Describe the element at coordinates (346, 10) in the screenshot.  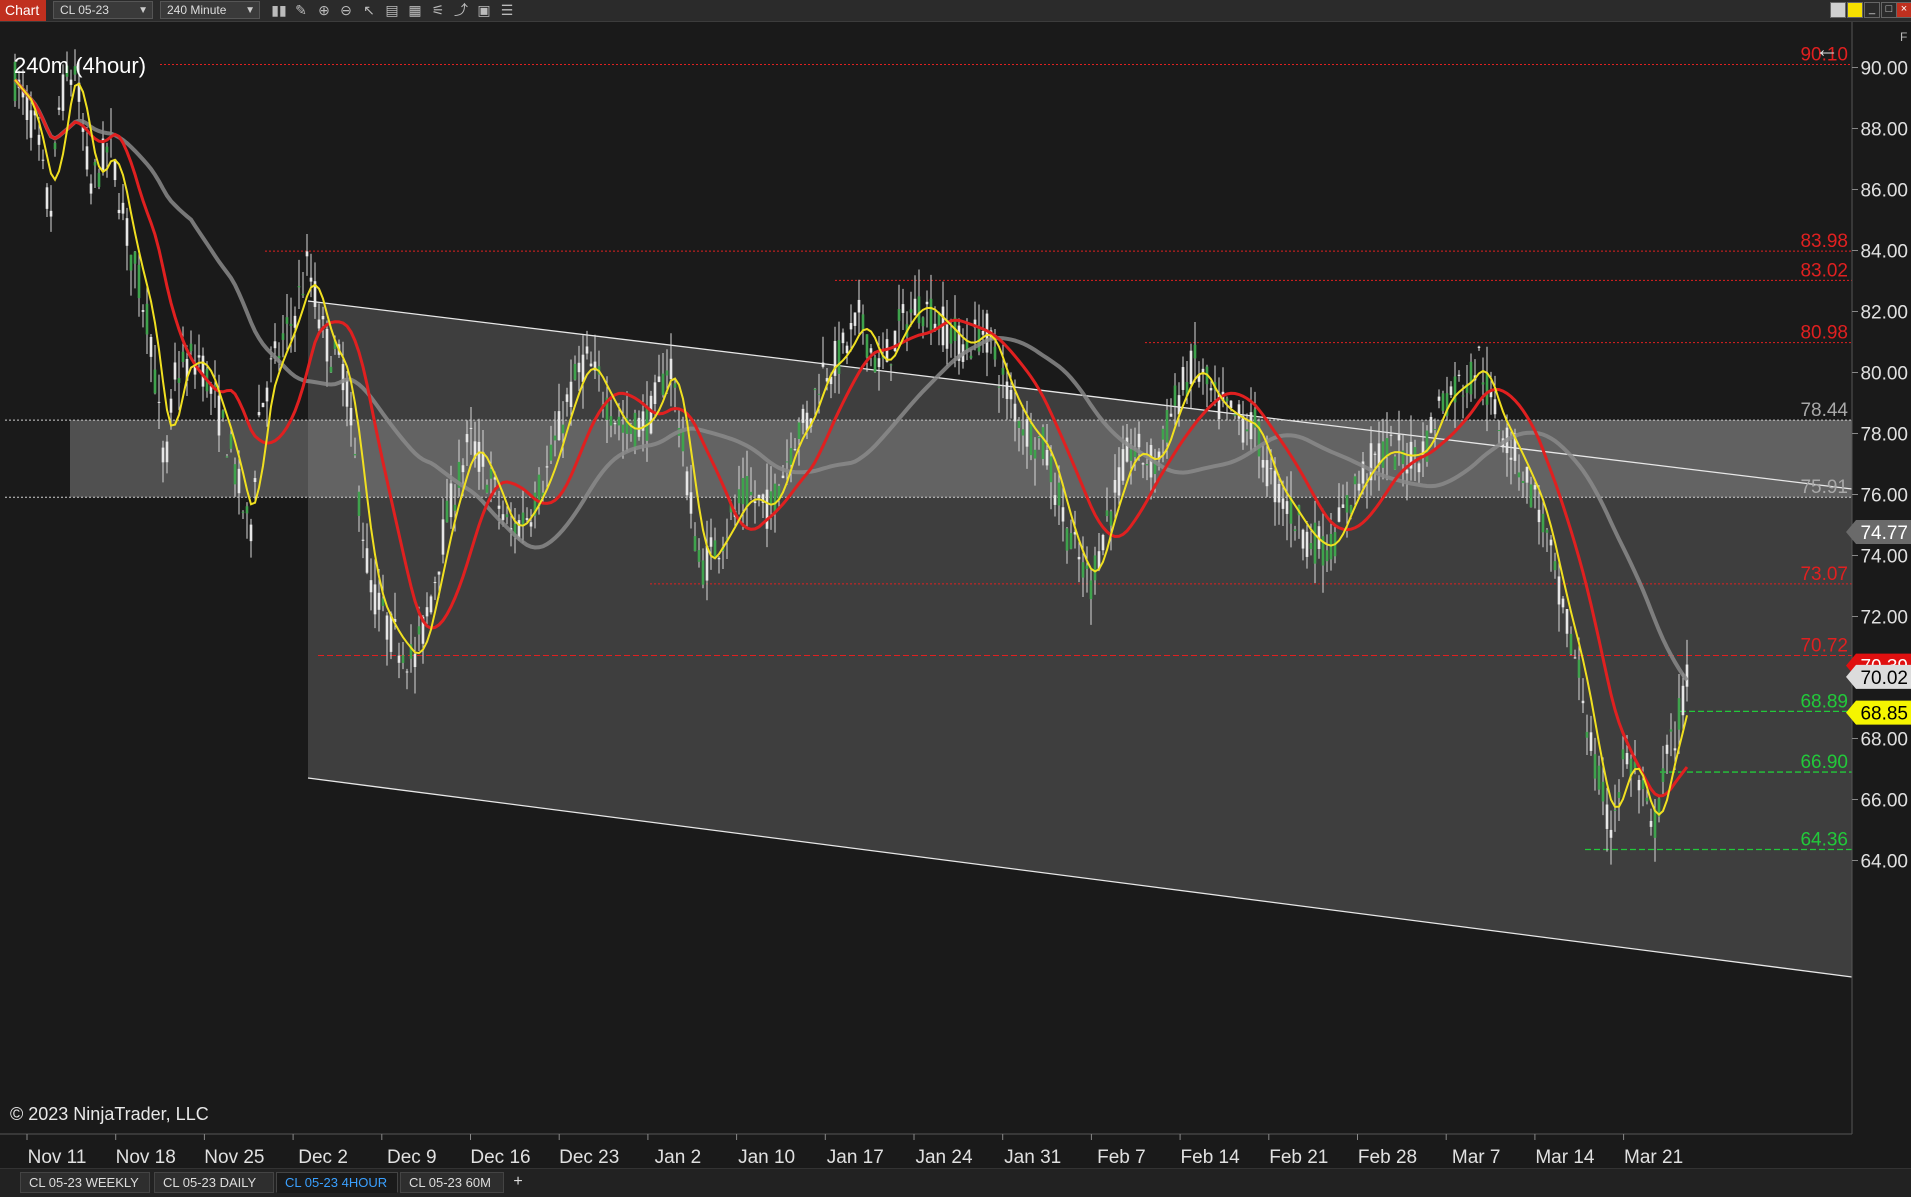
I see `zoom-out-icon: ⊖` at that location.